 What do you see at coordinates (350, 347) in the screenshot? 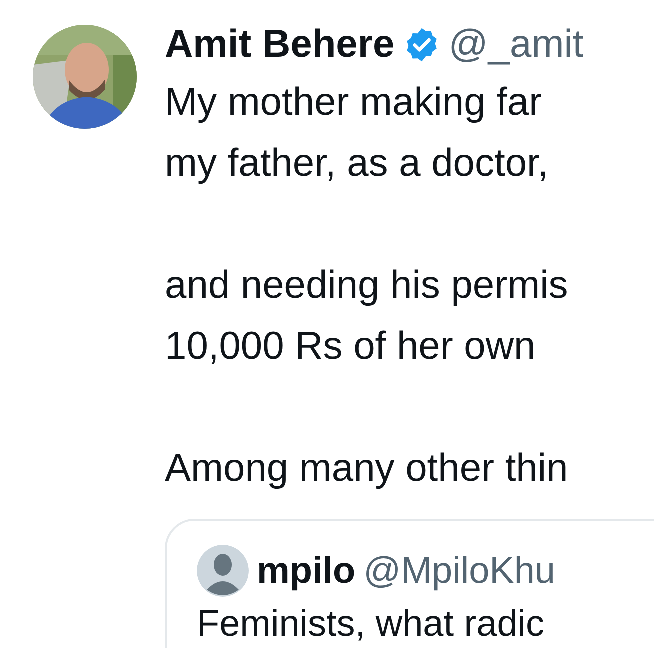
I see `tweet-text: 10,000 Rs of her own` at bounding box center [350, 347].